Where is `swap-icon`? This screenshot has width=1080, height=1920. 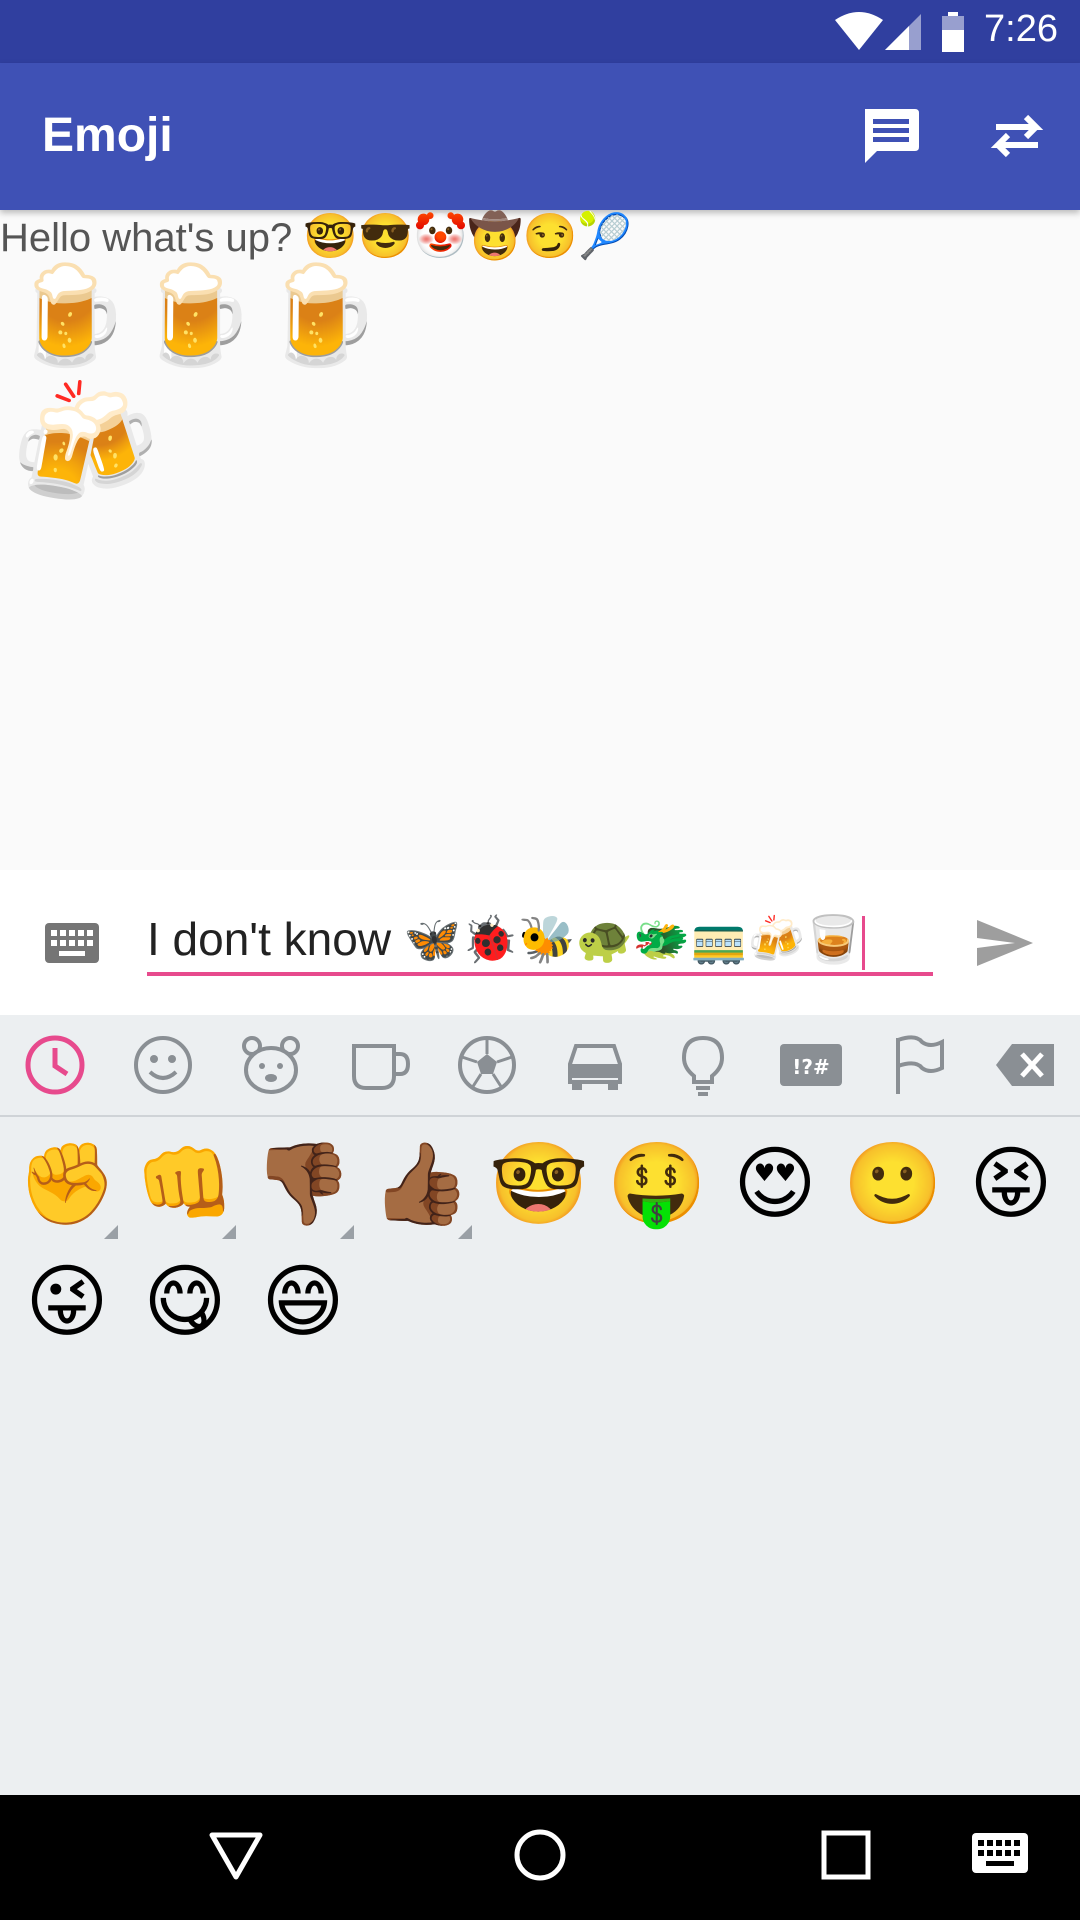 swap-icon is located at coordinates (1017, 136).